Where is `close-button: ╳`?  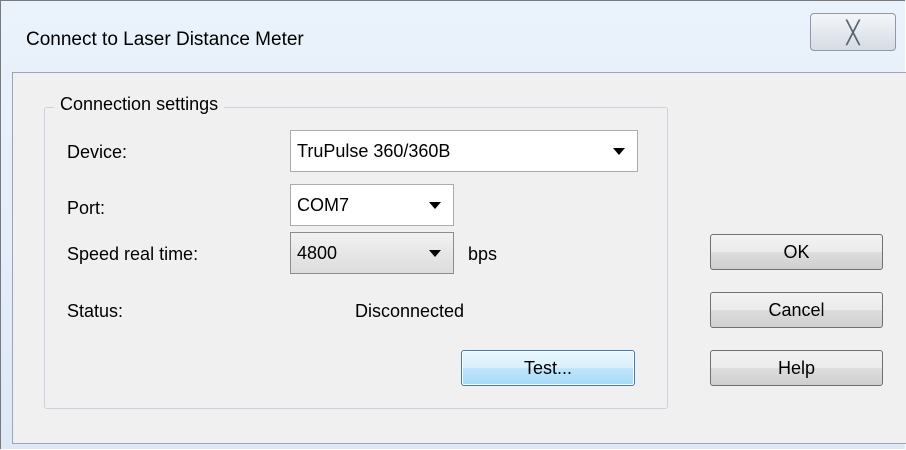 close-button: ╳ is located at coordinates (853, 32).